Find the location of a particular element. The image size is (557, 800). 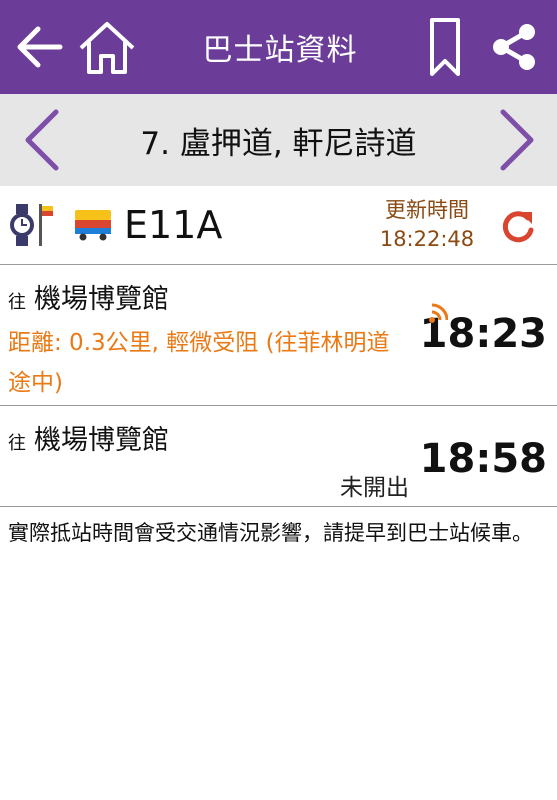

update-label: 更新時間 is located at coordinates (427, 210).